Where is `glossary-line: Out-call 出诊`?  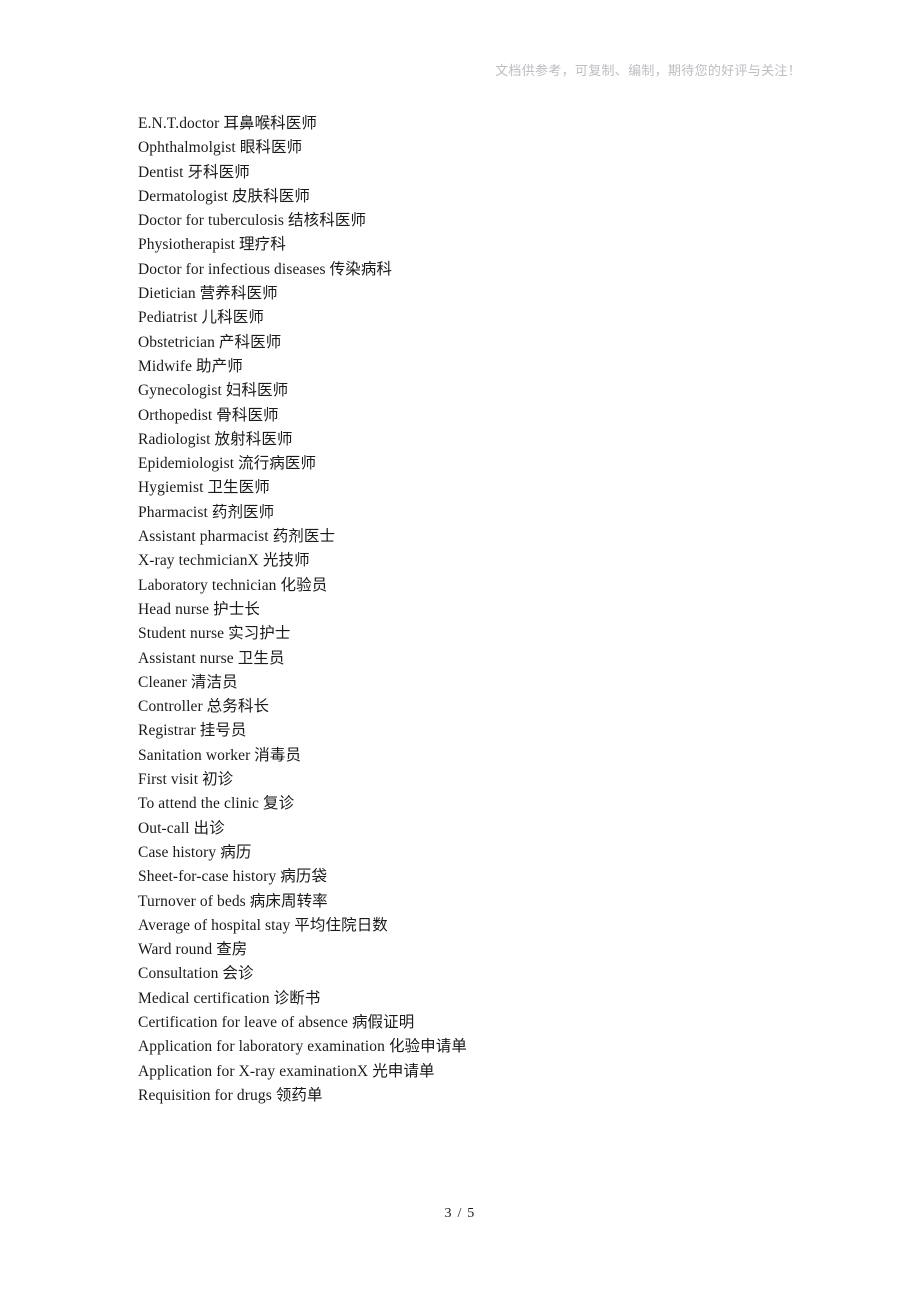 glossary-line: Out-call 出诊 is located at coordinates (181, 828).